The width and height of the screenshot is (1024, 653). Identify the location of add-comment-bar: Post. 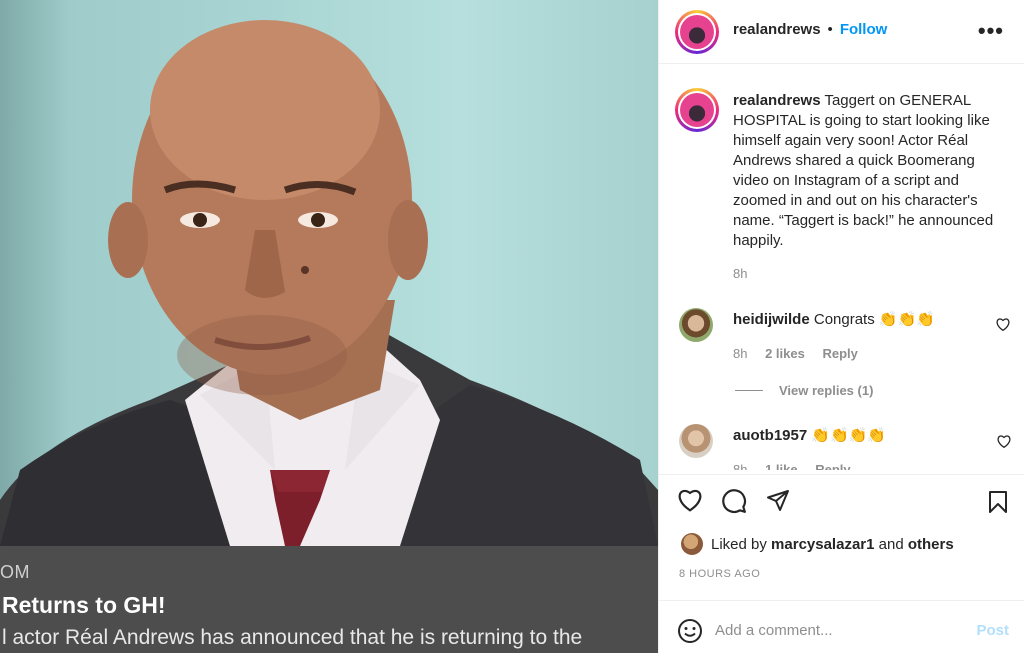
(841, 630).